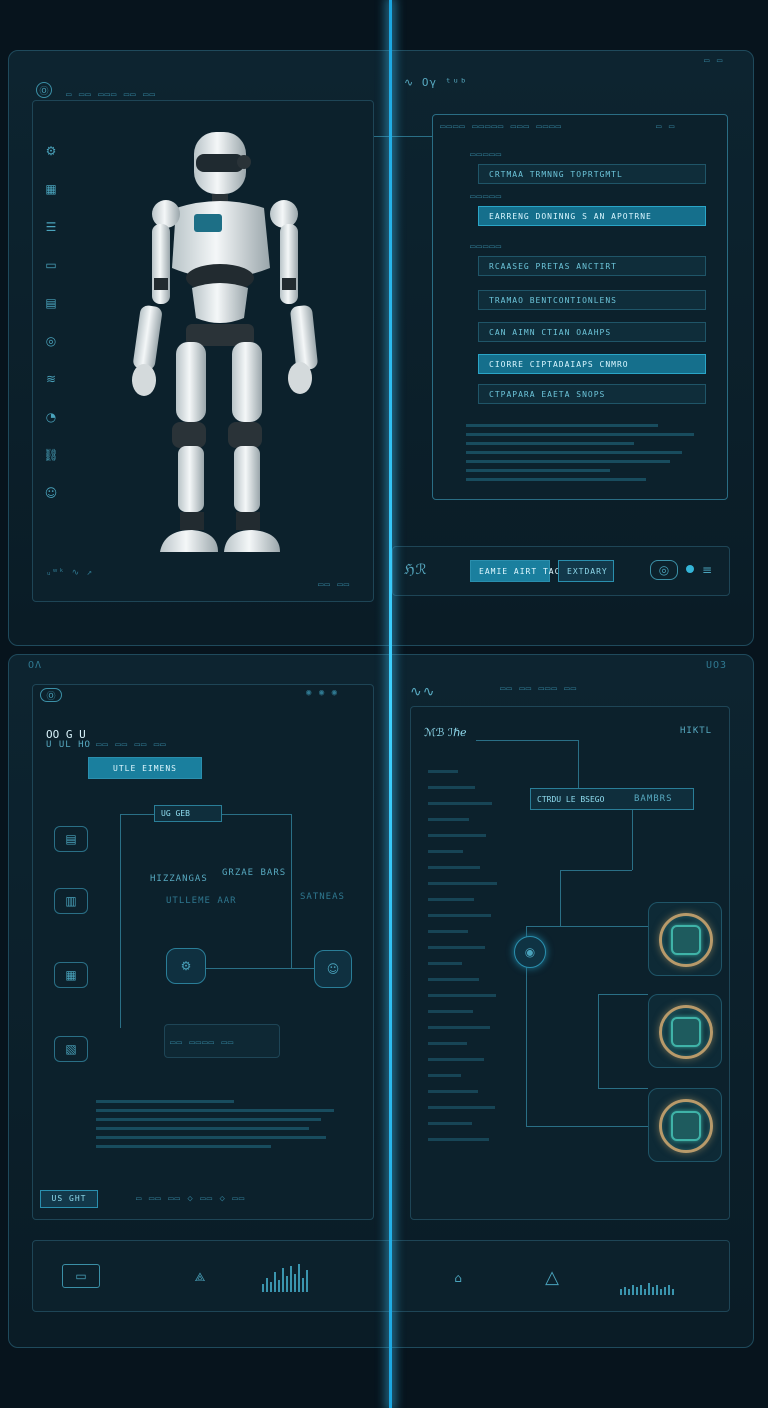 The height and width of the screenshot is (1408, 768). I want to click on flow-line-mid, so click(246, 968).